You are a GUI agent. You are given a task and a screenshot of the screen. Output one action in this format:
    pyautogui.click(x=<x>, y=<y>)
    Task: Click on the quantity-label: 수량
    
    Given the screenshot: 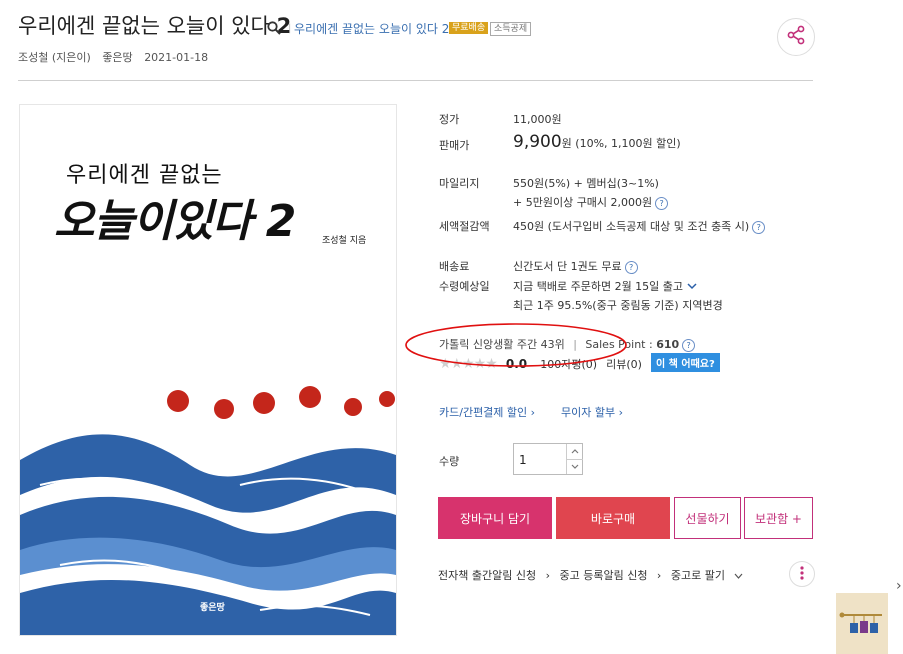 What is the action you would take?
    pyautogui.click(x=449, y=461)
    